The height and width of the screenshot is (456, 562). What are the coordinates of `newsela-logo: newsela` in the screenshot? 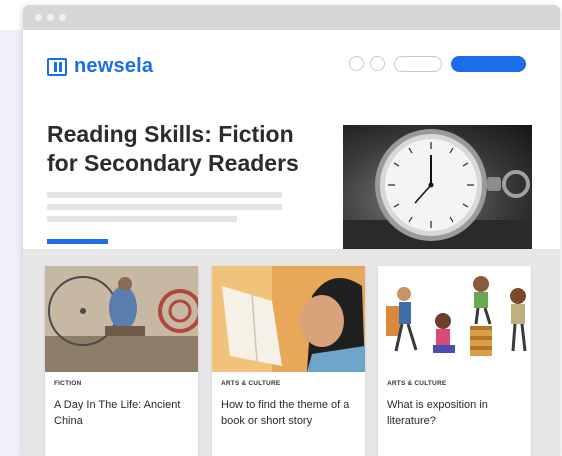 It's located at (100, 66).